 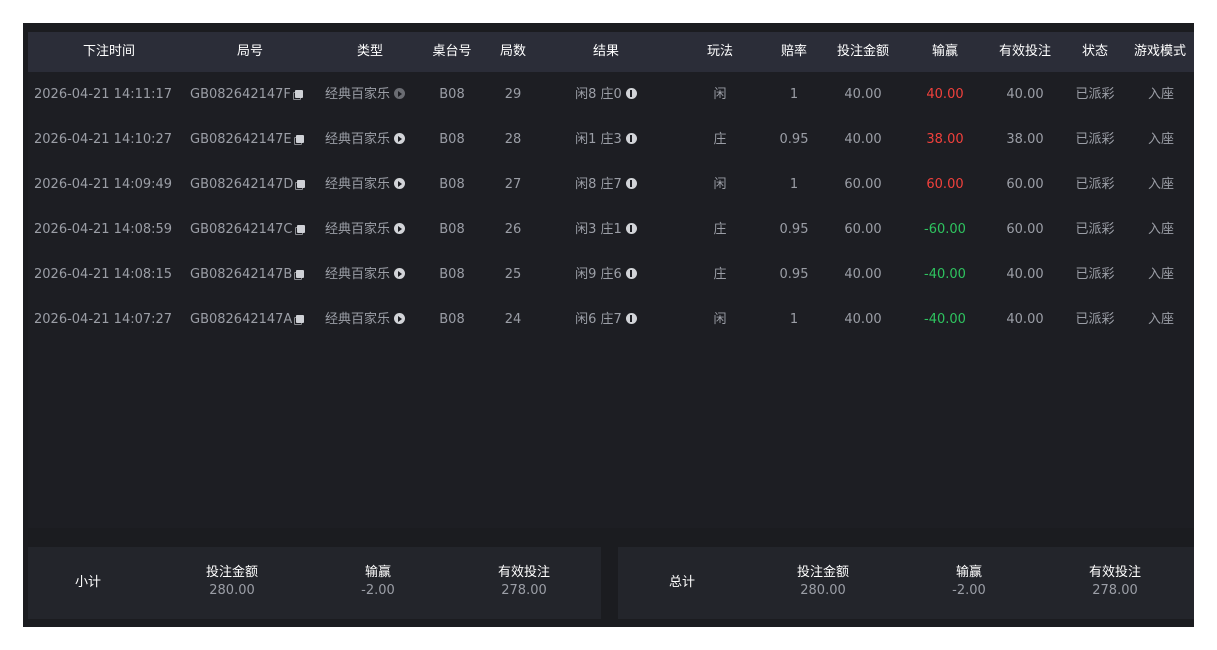 What do you see at coordinates (606, 319) in the screenshot?
I see `cell-result: 闲6 庄7` at bounding box center [606, 319].